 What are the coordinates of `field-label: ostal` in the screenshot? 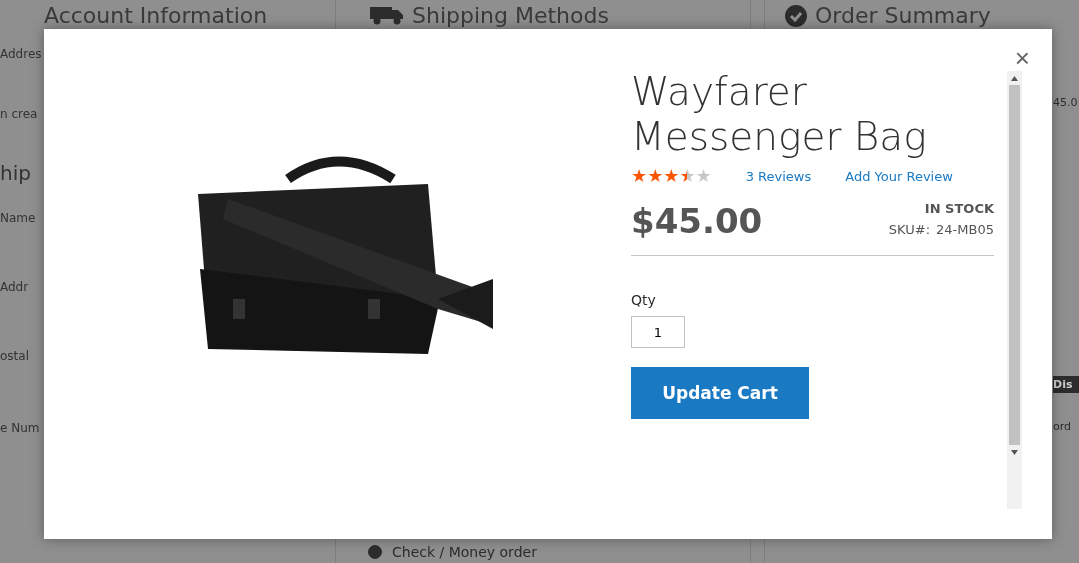 It's located at (14, 356).